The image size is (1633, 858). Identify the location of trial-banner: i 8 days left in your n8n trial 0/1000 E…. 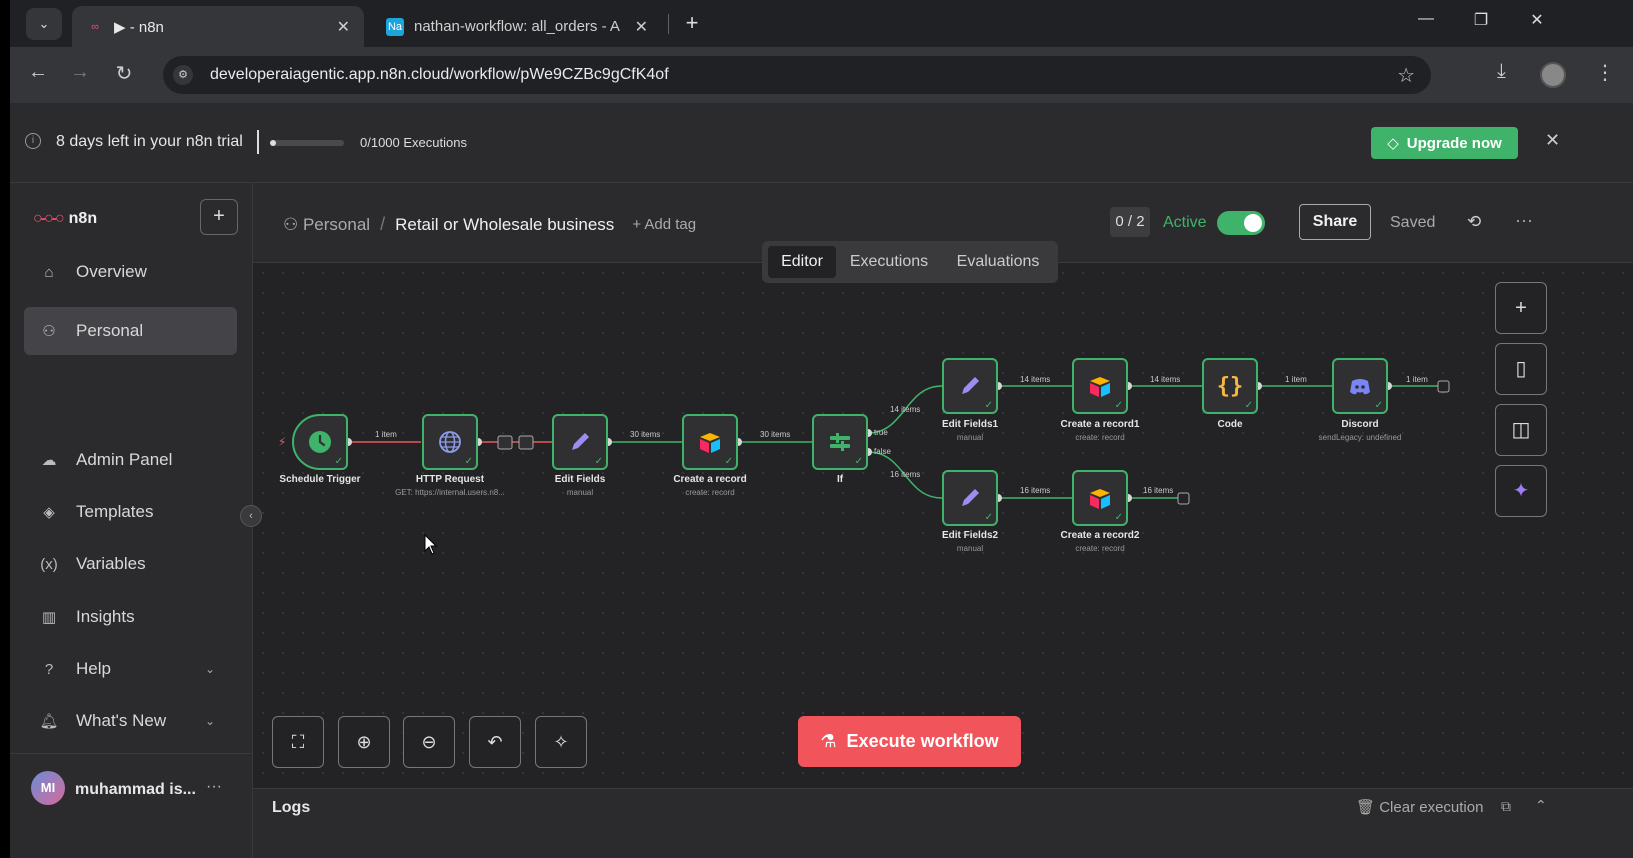
(821, 143).